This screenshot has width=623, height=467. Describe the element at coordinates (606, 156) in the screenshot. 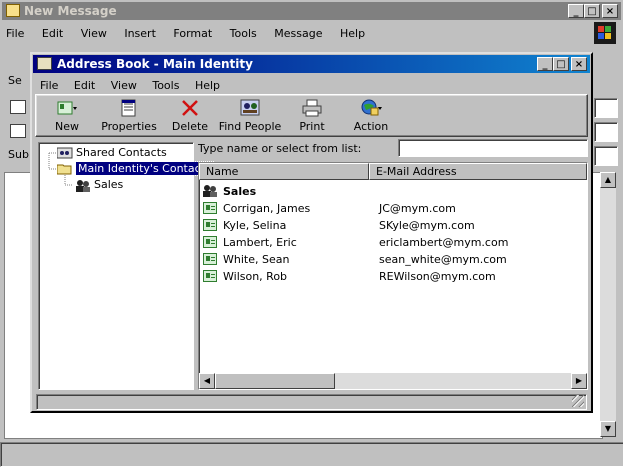

I see `subject-field` at that location.